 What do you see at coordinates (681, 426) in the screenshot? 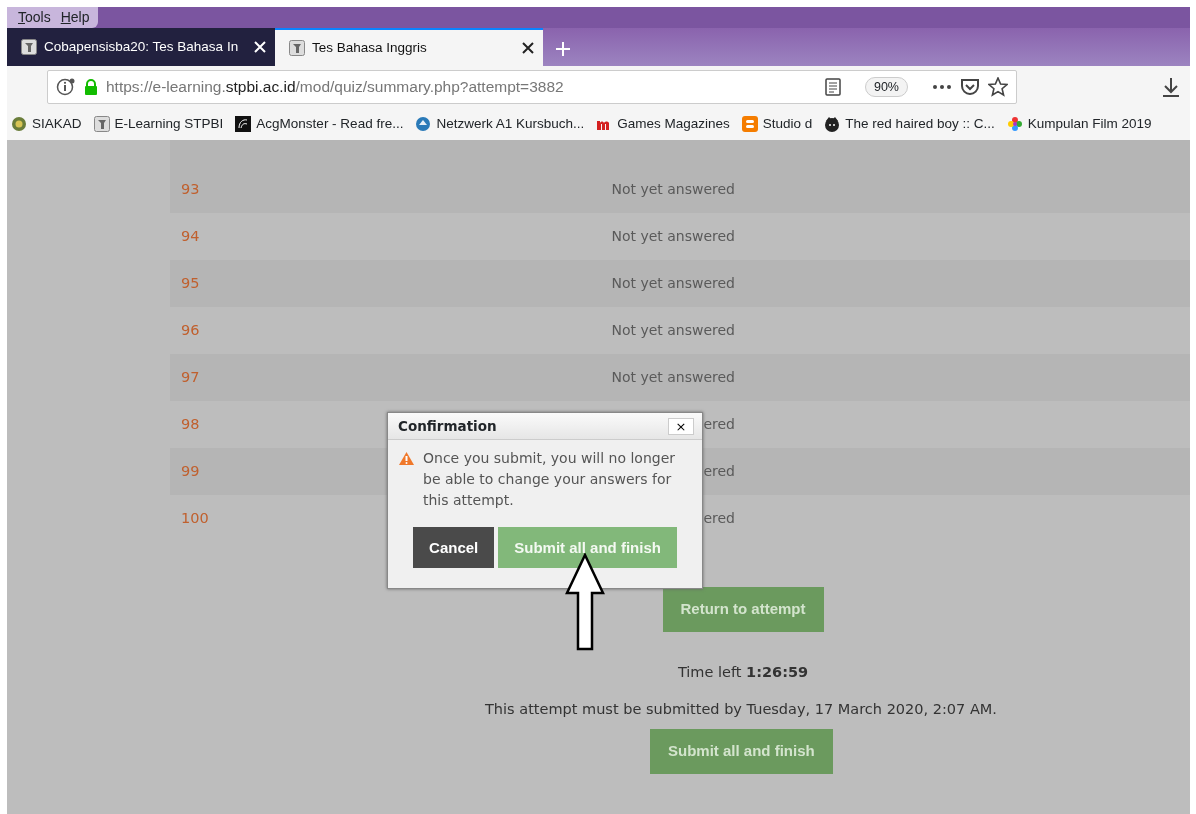
I see `close-button: ×` at bounding box center [681, 426].